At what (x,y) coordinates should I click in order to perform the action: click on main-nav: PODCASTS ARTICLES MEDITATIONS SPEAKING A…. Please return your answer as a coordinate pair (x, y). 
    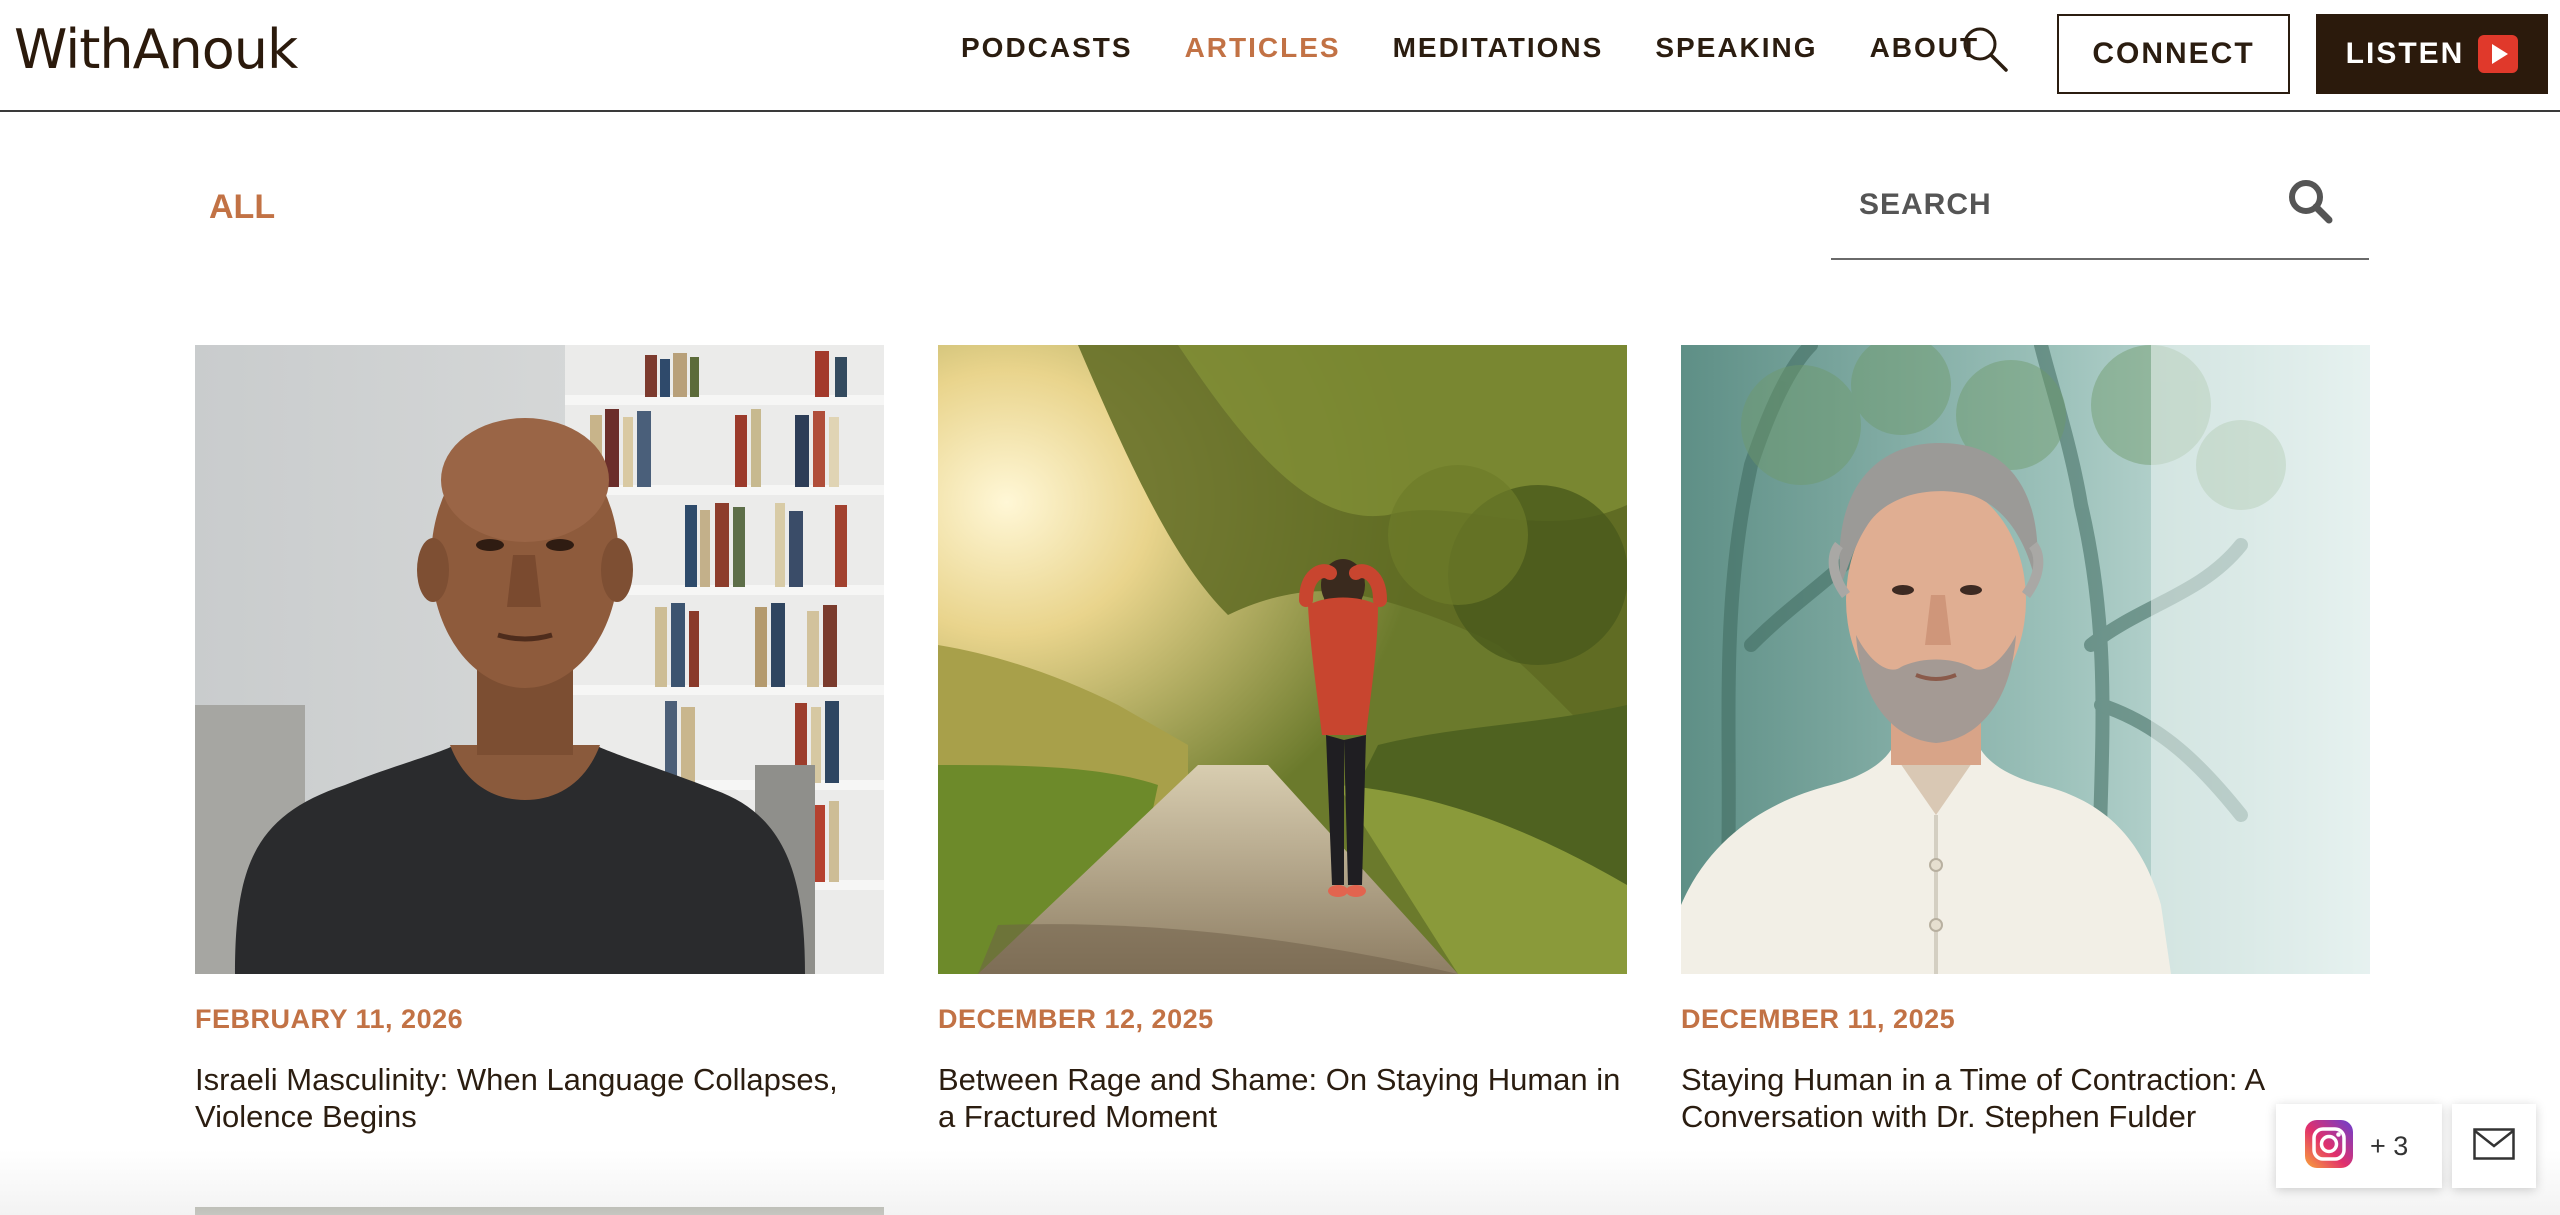
    Looking at the image, I should click on (1496, 48).